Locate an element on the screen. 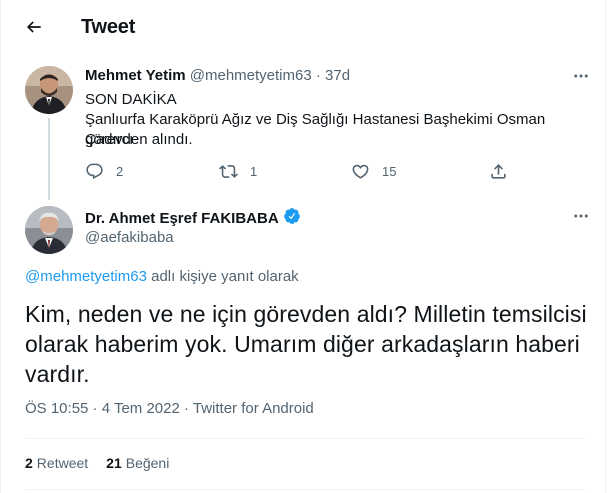 Image resolution: width=608 pixels, height=493 pixels. retweet-icon is located at coordinates (228, 171).